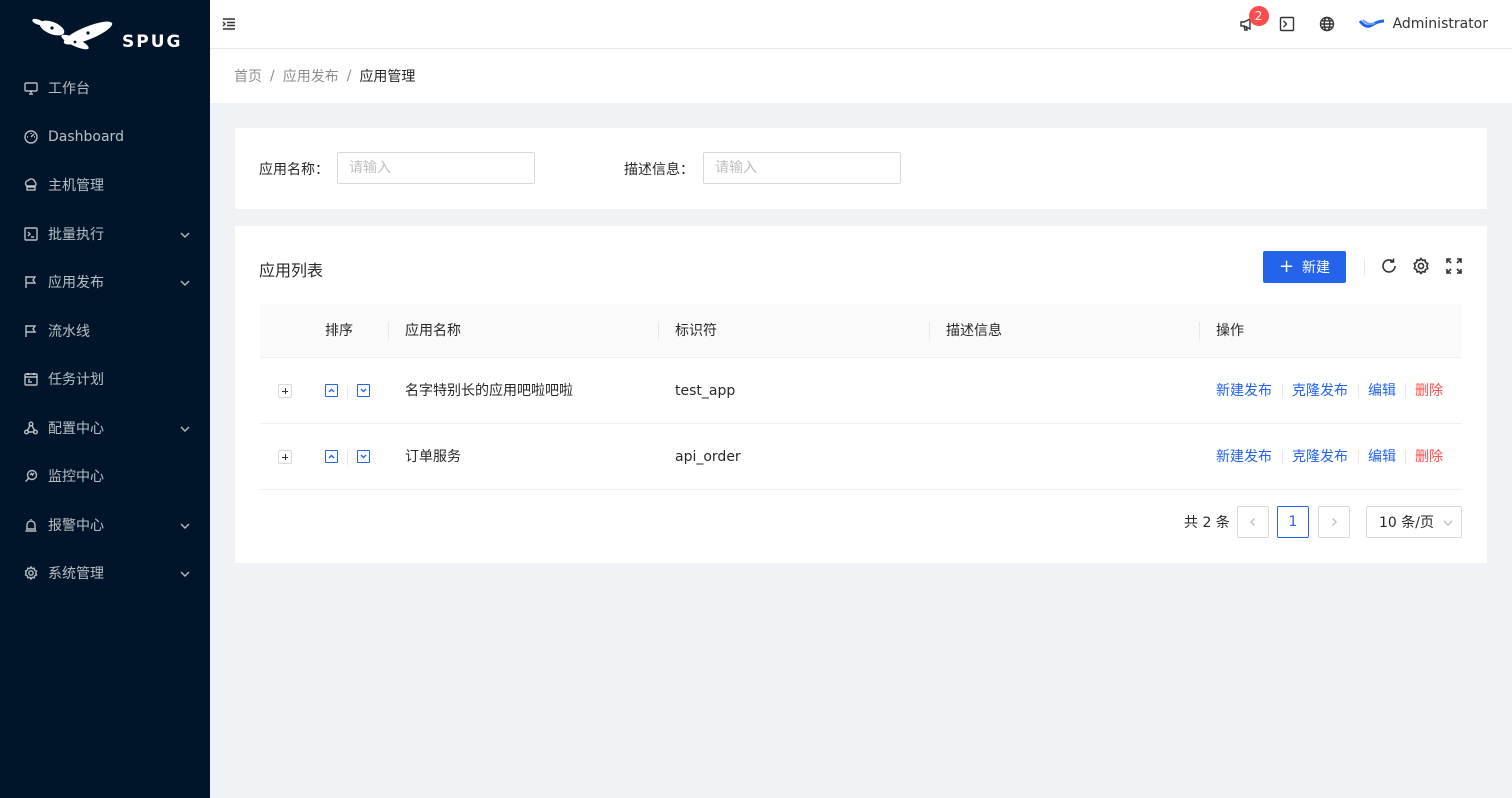 This screenshot has height=798, width=1512. Describe the element at coordinates (1389, 266) in the screenshot. I see `reload-icon` at that location.